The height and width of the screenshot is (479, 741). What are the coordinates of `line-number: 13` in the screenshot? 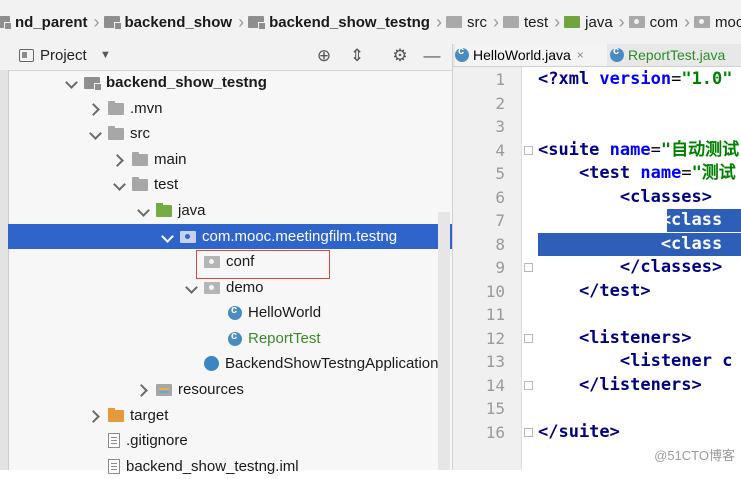 It's located at (495, 361).